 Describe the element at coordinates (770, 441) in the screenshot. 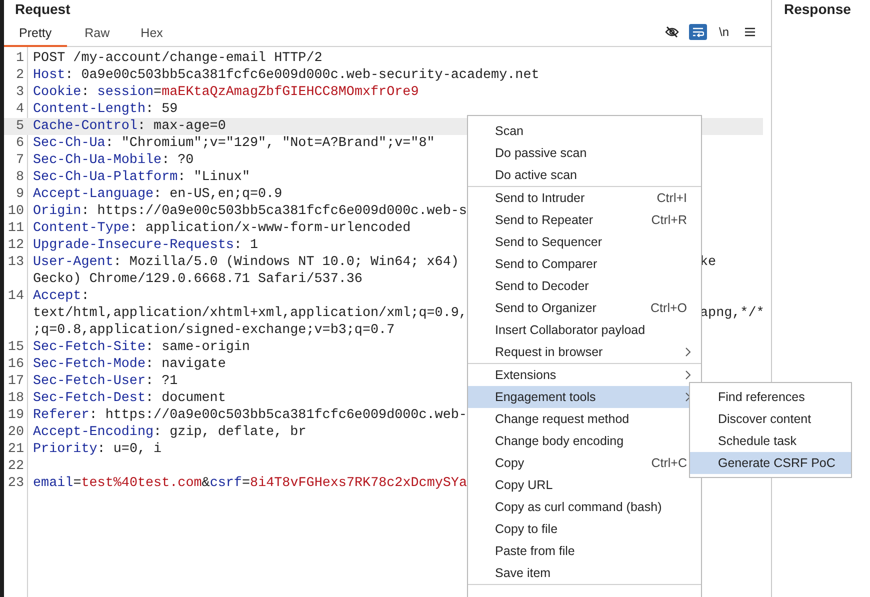

I see `menu-item: Schedule task` at that location.